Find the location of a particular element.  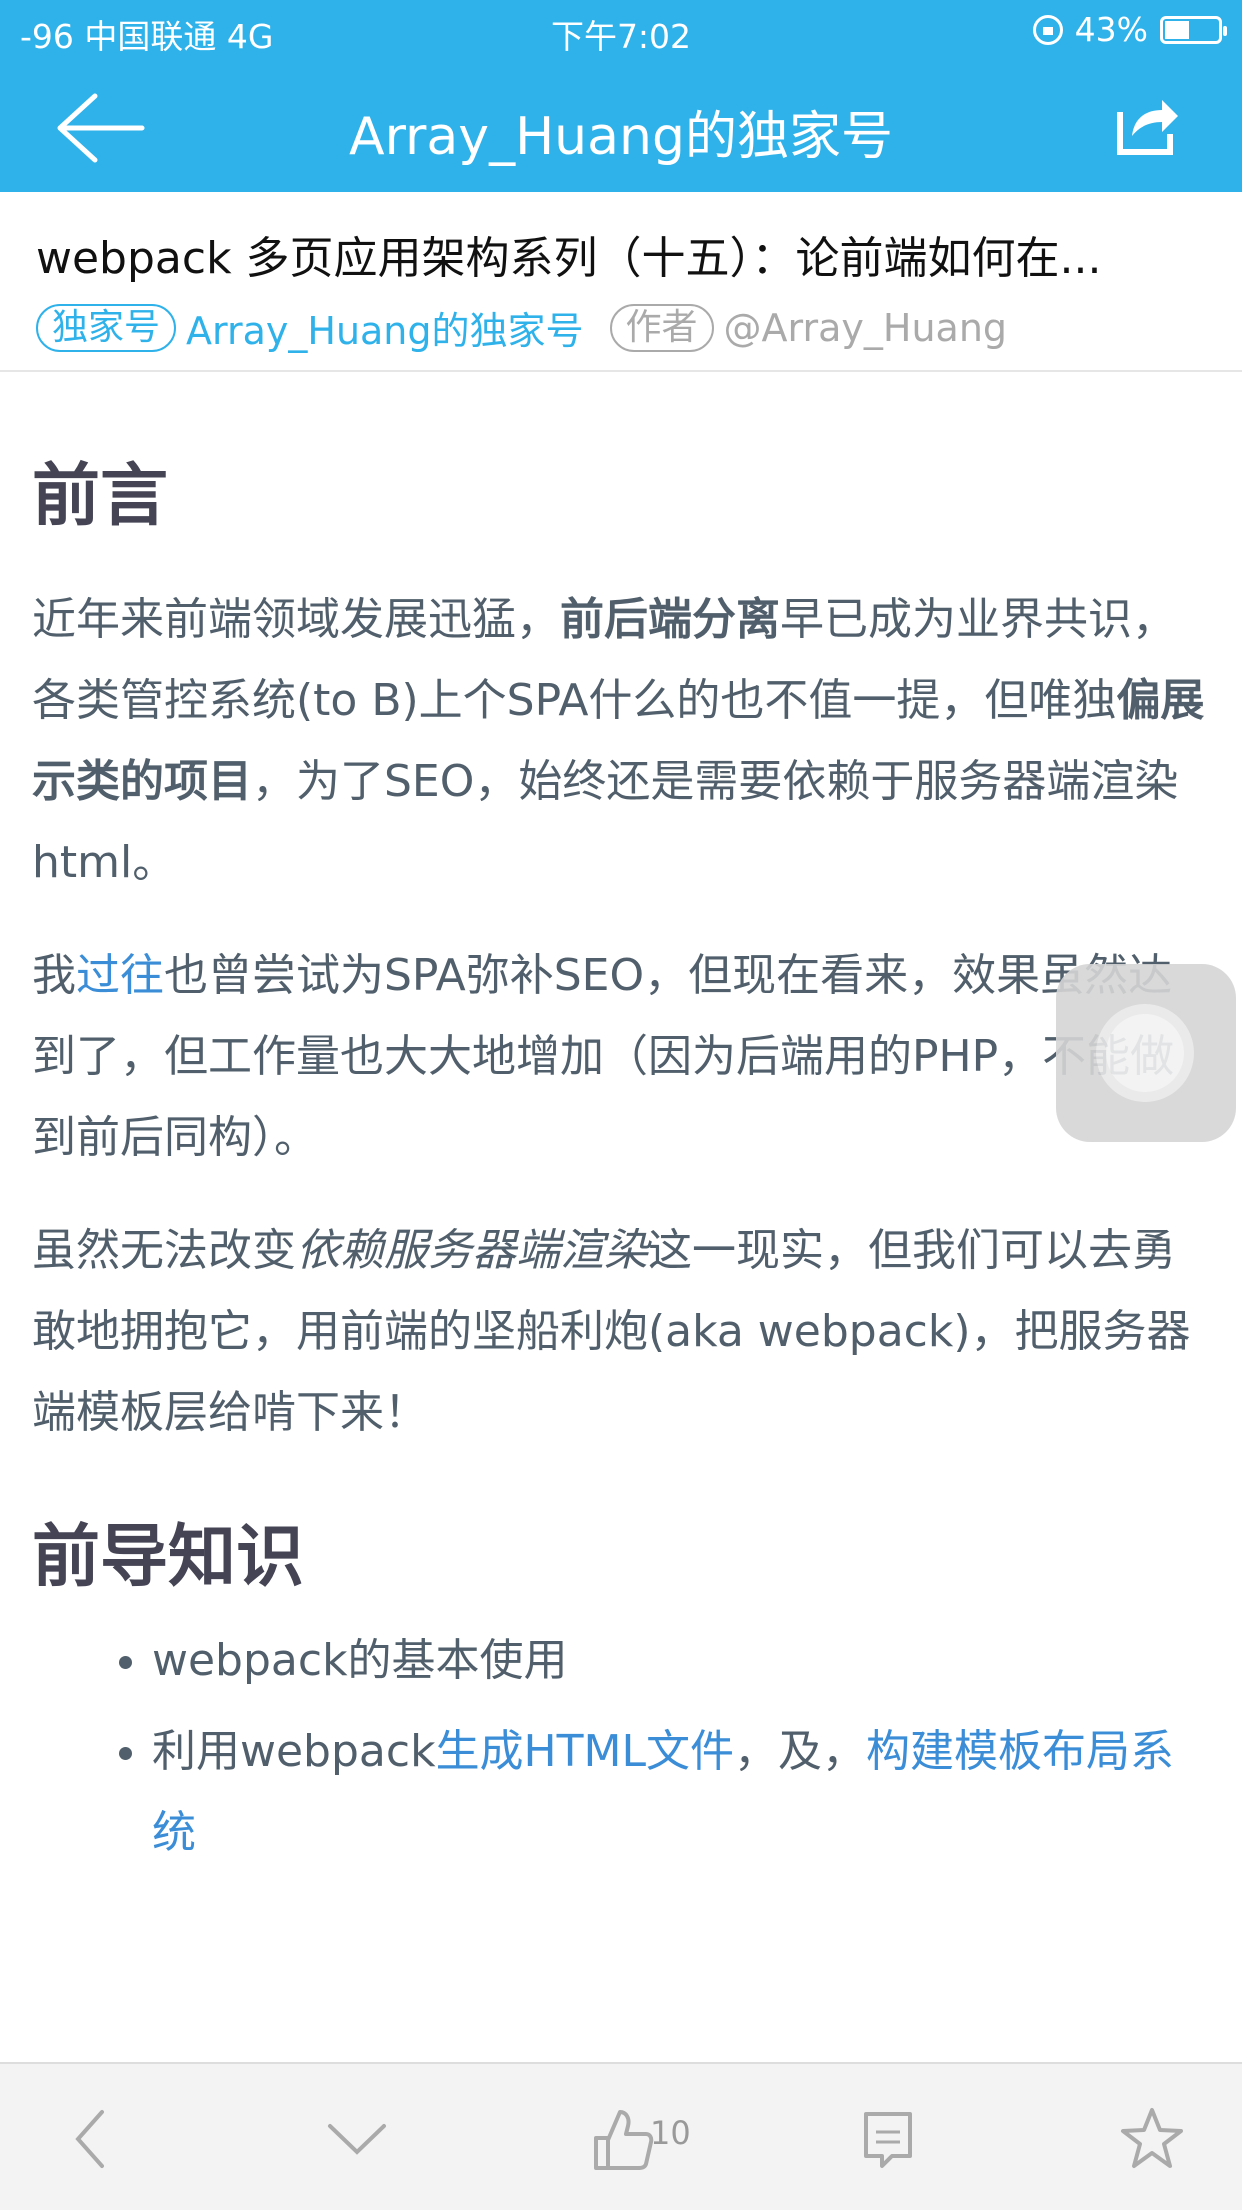

star-icon is located at coordinates (1152, 2139).